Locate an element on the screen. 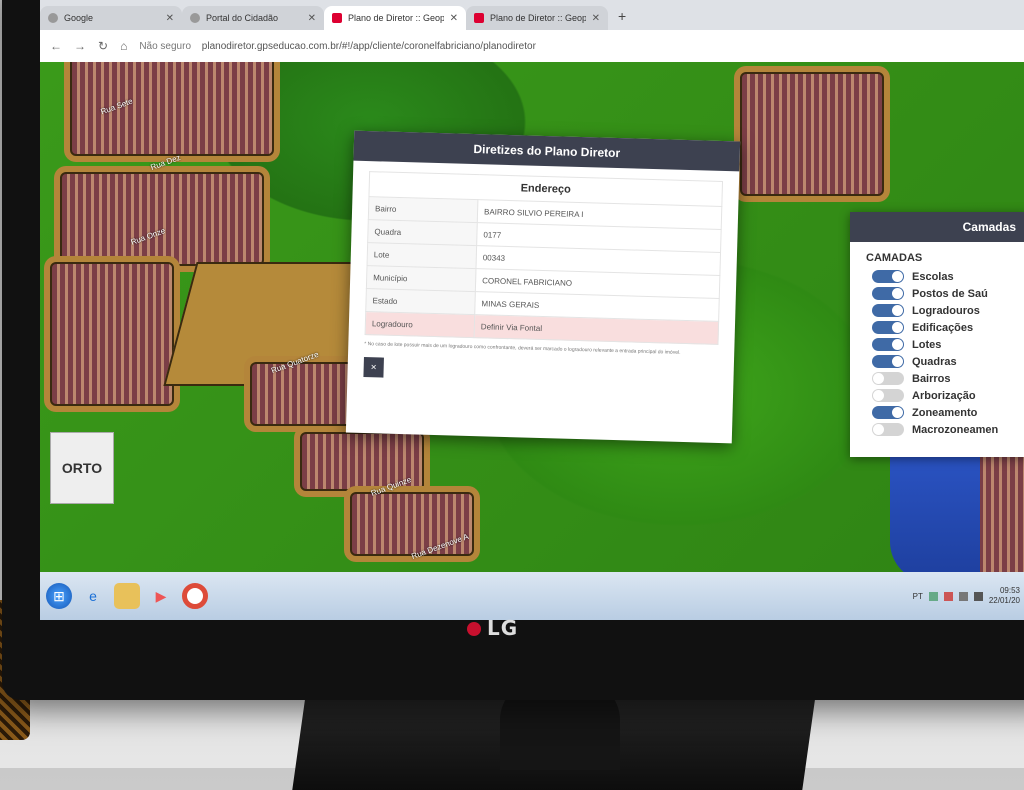  row-key: Estado is located at coordinates (420, 301).